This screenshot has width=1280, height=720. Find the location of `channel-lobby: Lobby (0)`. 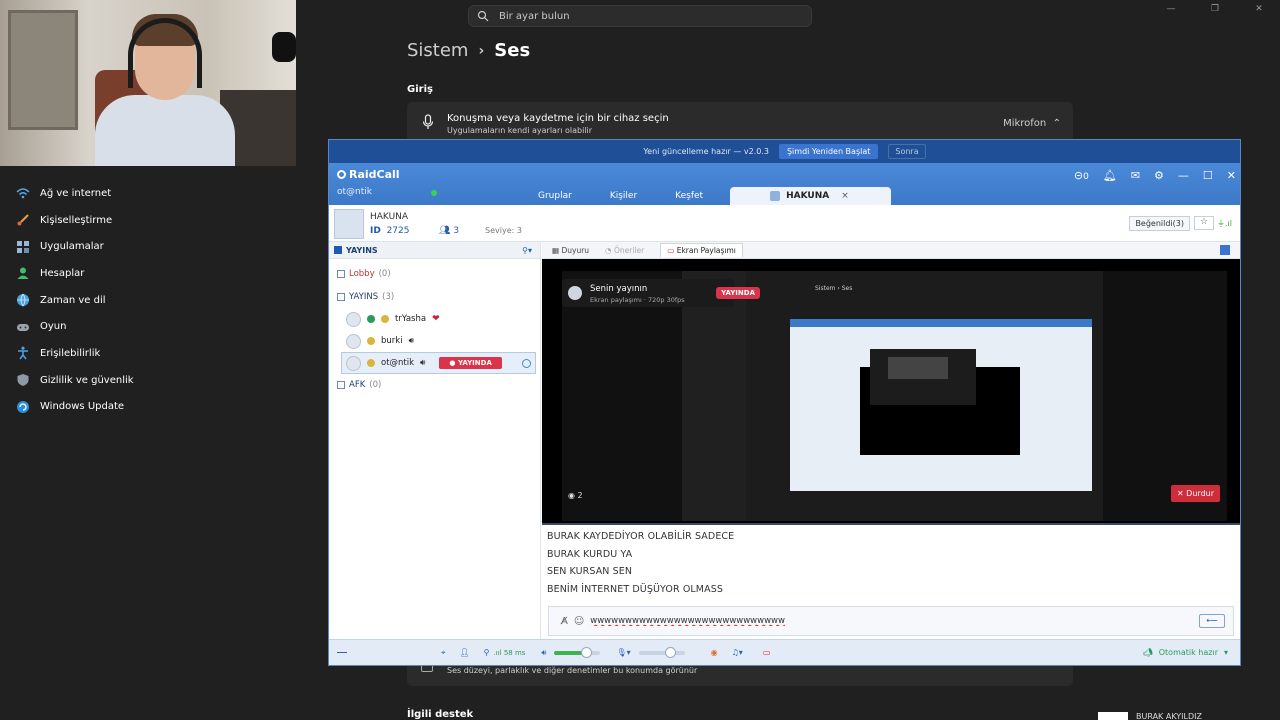

channel-lobby: Lobby (0) is located at coordinates (434, 274).